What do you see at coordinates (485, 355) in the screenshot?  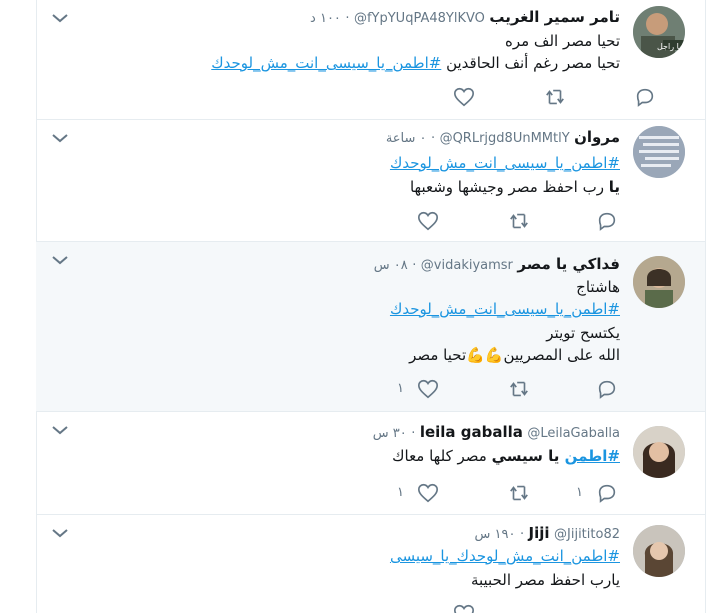 I see `flexed-biceps-emoji: 💪💪` at bounding box center [485, 355].